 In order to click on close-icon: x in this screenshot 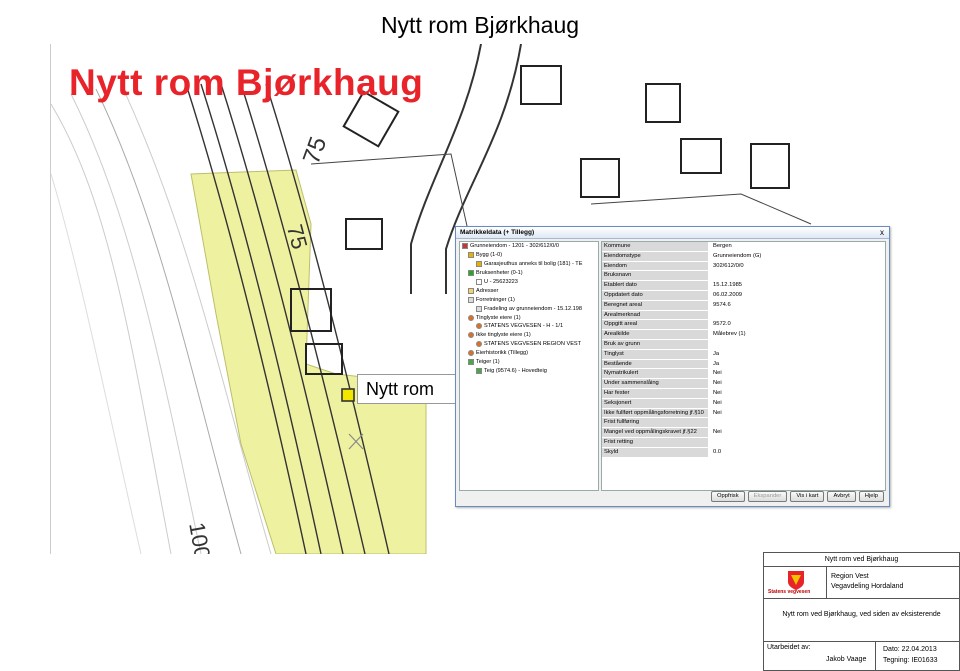, I will do `click(882, 233)`.